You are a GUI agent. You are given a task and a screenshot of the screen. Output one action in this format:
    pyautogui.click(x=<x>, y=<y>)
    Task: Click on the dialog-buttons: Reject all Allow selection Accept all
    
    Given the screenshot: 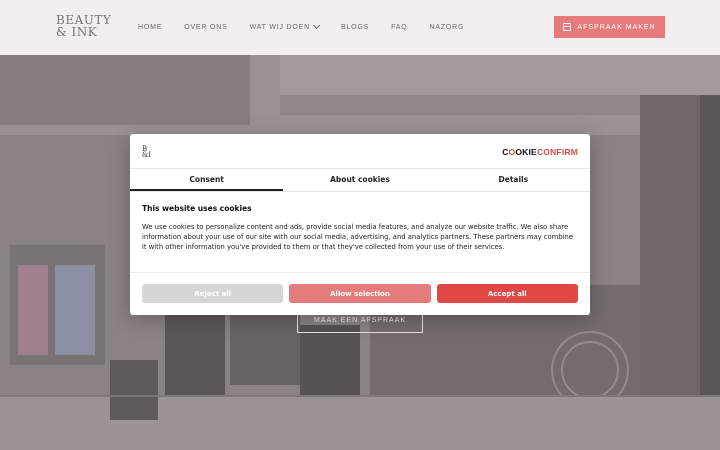 What is the action you would take?
    pyautogui.click(x=360, y=293)
    